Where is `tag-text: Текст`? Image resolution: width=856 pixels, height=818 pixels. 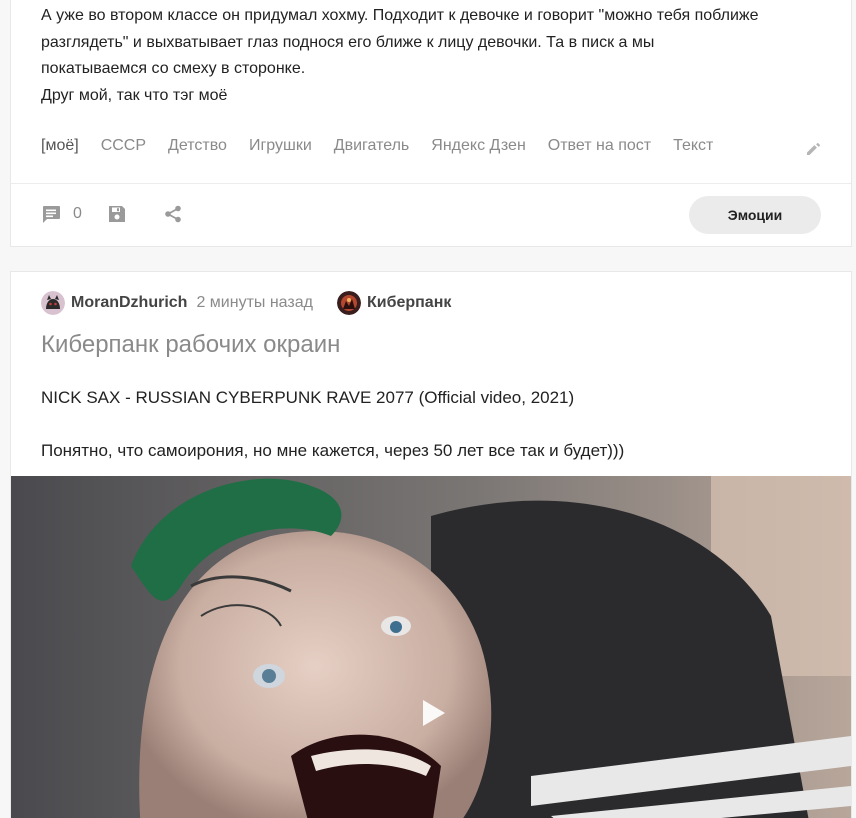 tag-text: Текст is located at coordinates (693, 146).